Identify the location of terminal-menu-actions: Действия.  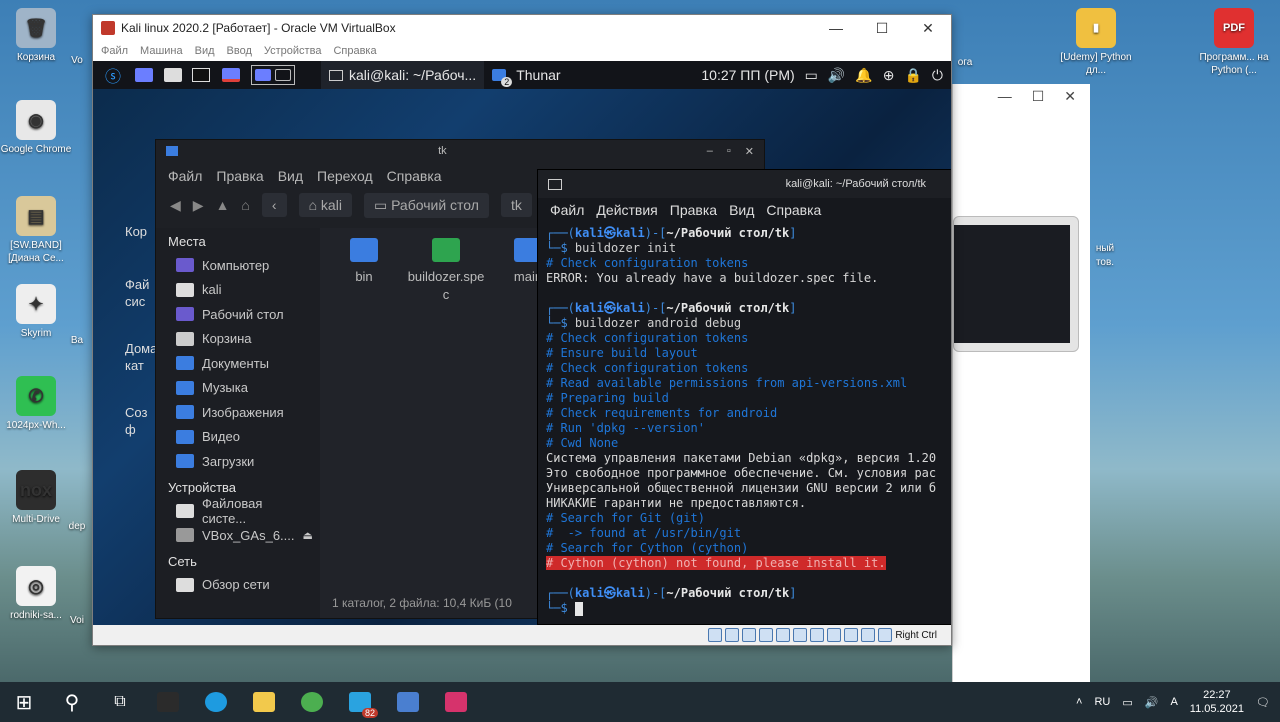
(626, 210).